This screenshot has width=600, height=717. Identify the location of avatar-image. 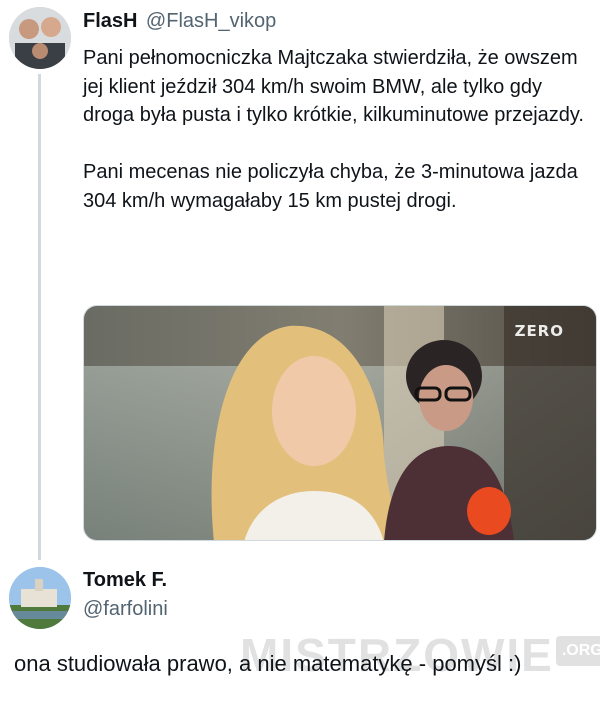
(40, 38).